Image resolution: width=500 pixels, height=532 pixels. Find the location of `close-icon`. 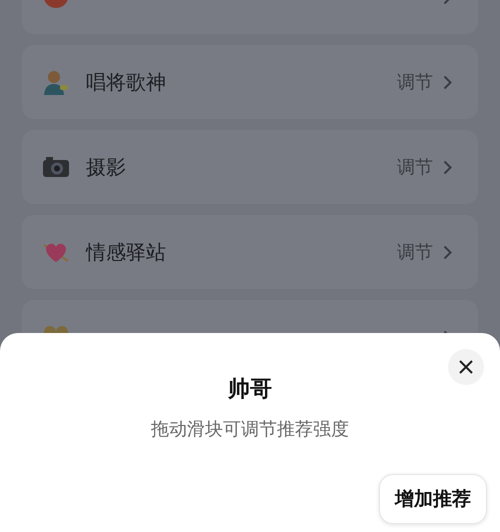

close-icon is located at coordinates (466, 367).